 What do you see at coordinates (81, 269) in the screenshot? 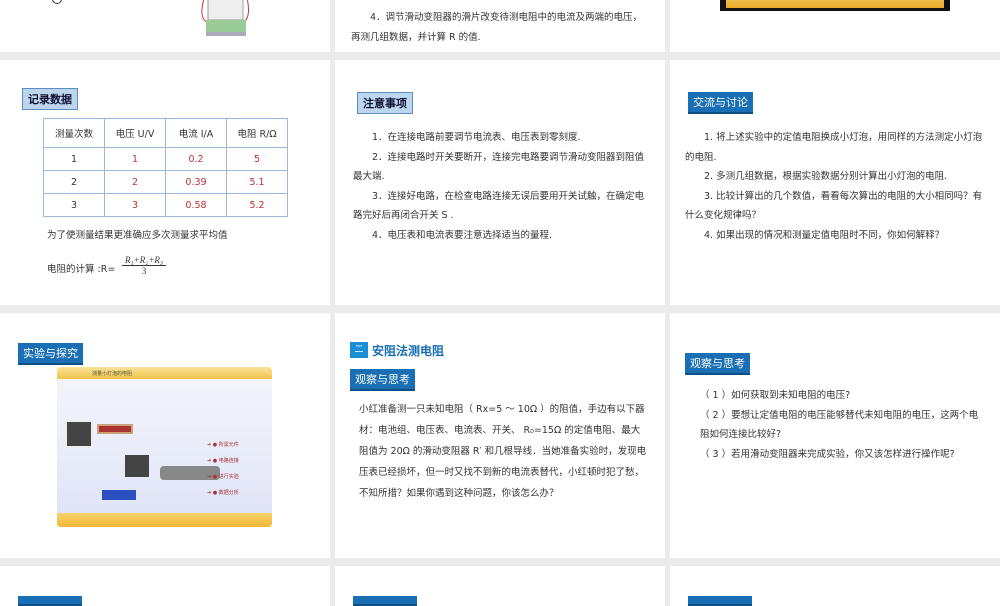
I see `formula-label: 电阻的计算 :R=` at bounding box center [81, 269].